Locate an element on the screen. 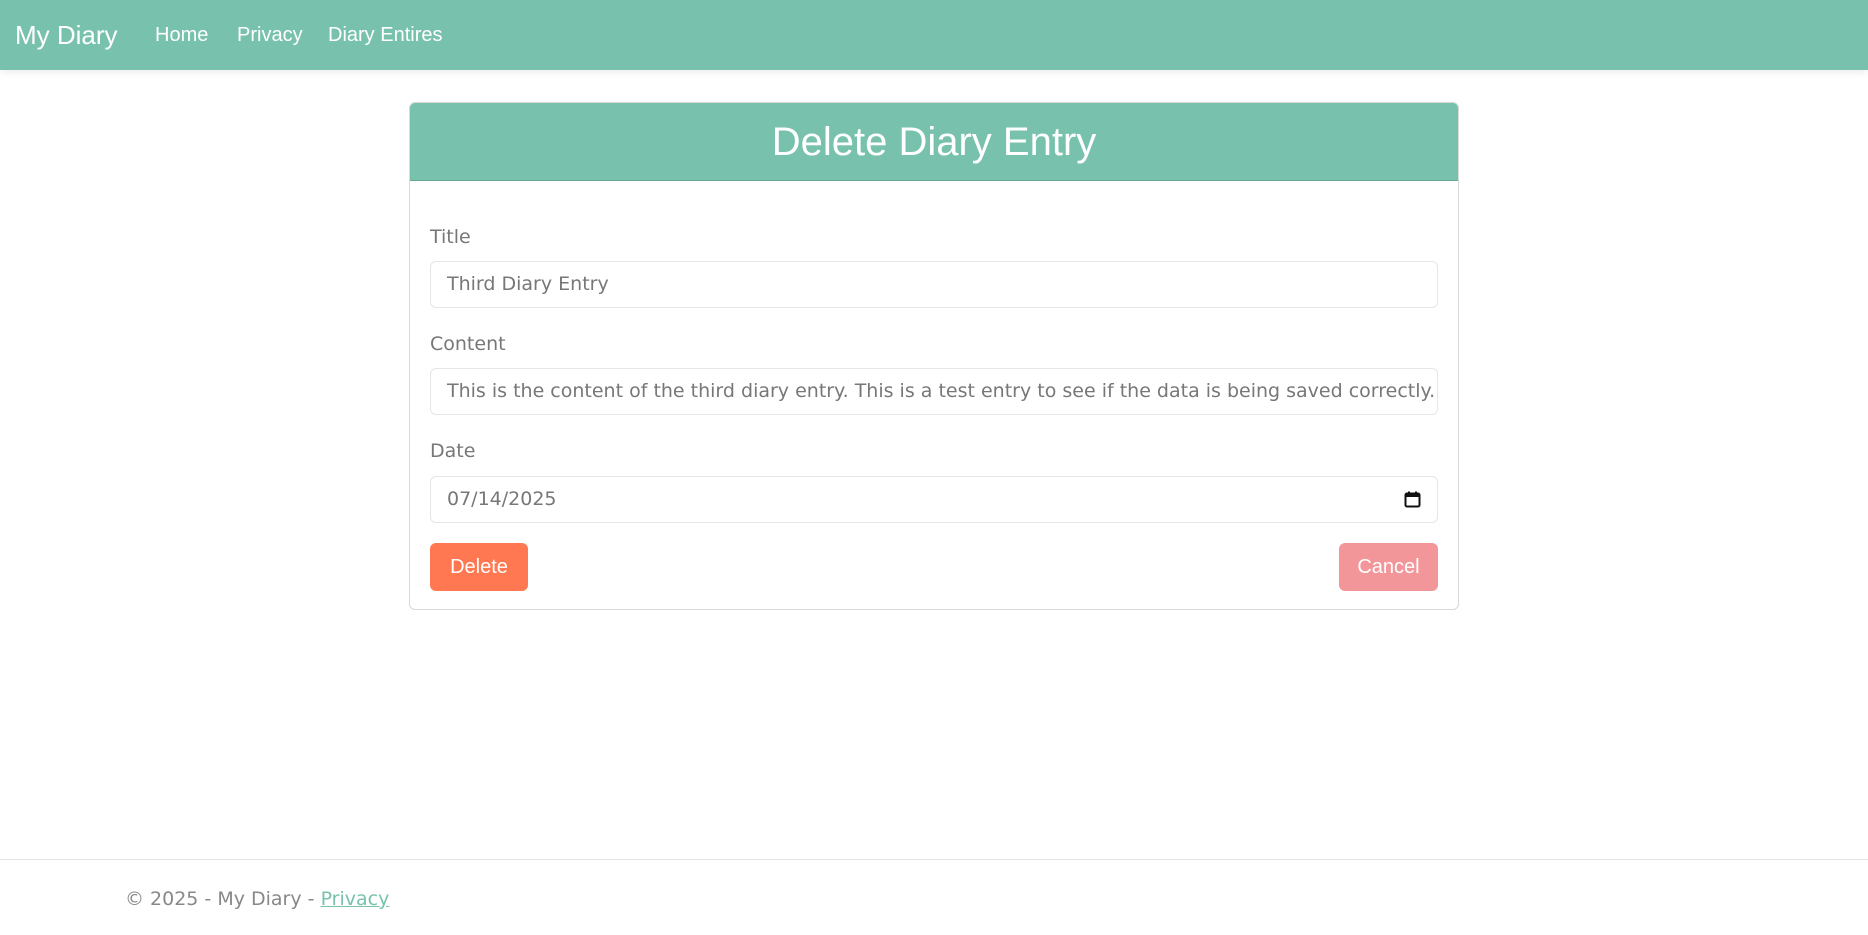  footer-text: © 2025 - My Diary - Privacy is located at coordinates (257, 899).